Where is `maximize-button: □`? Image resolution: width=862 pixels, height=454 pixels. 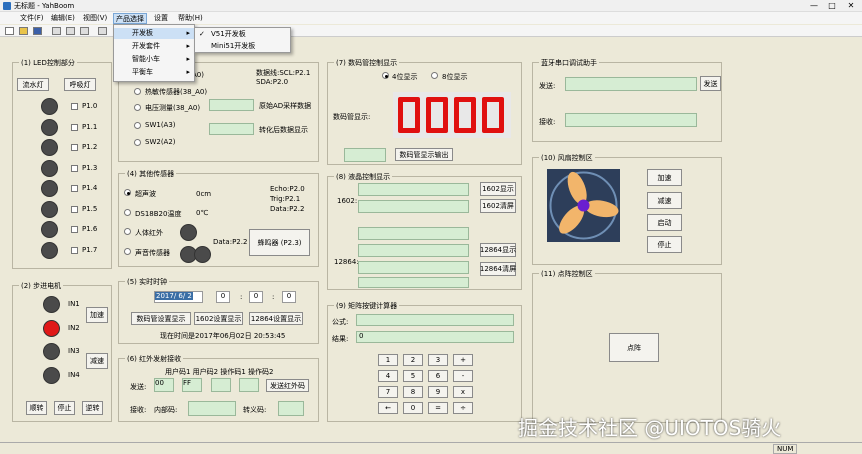 maximize-button: □ is located at coordinates (832, 5).